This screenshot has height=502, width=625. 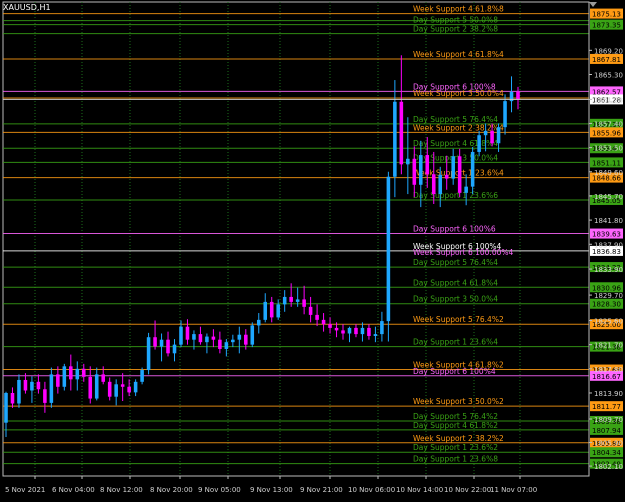 What do you see at coordinates (455, 29) in the screenshot?
I see `support-level-text: Day Support 2 38.2%8` at bounding box center [455, 29].